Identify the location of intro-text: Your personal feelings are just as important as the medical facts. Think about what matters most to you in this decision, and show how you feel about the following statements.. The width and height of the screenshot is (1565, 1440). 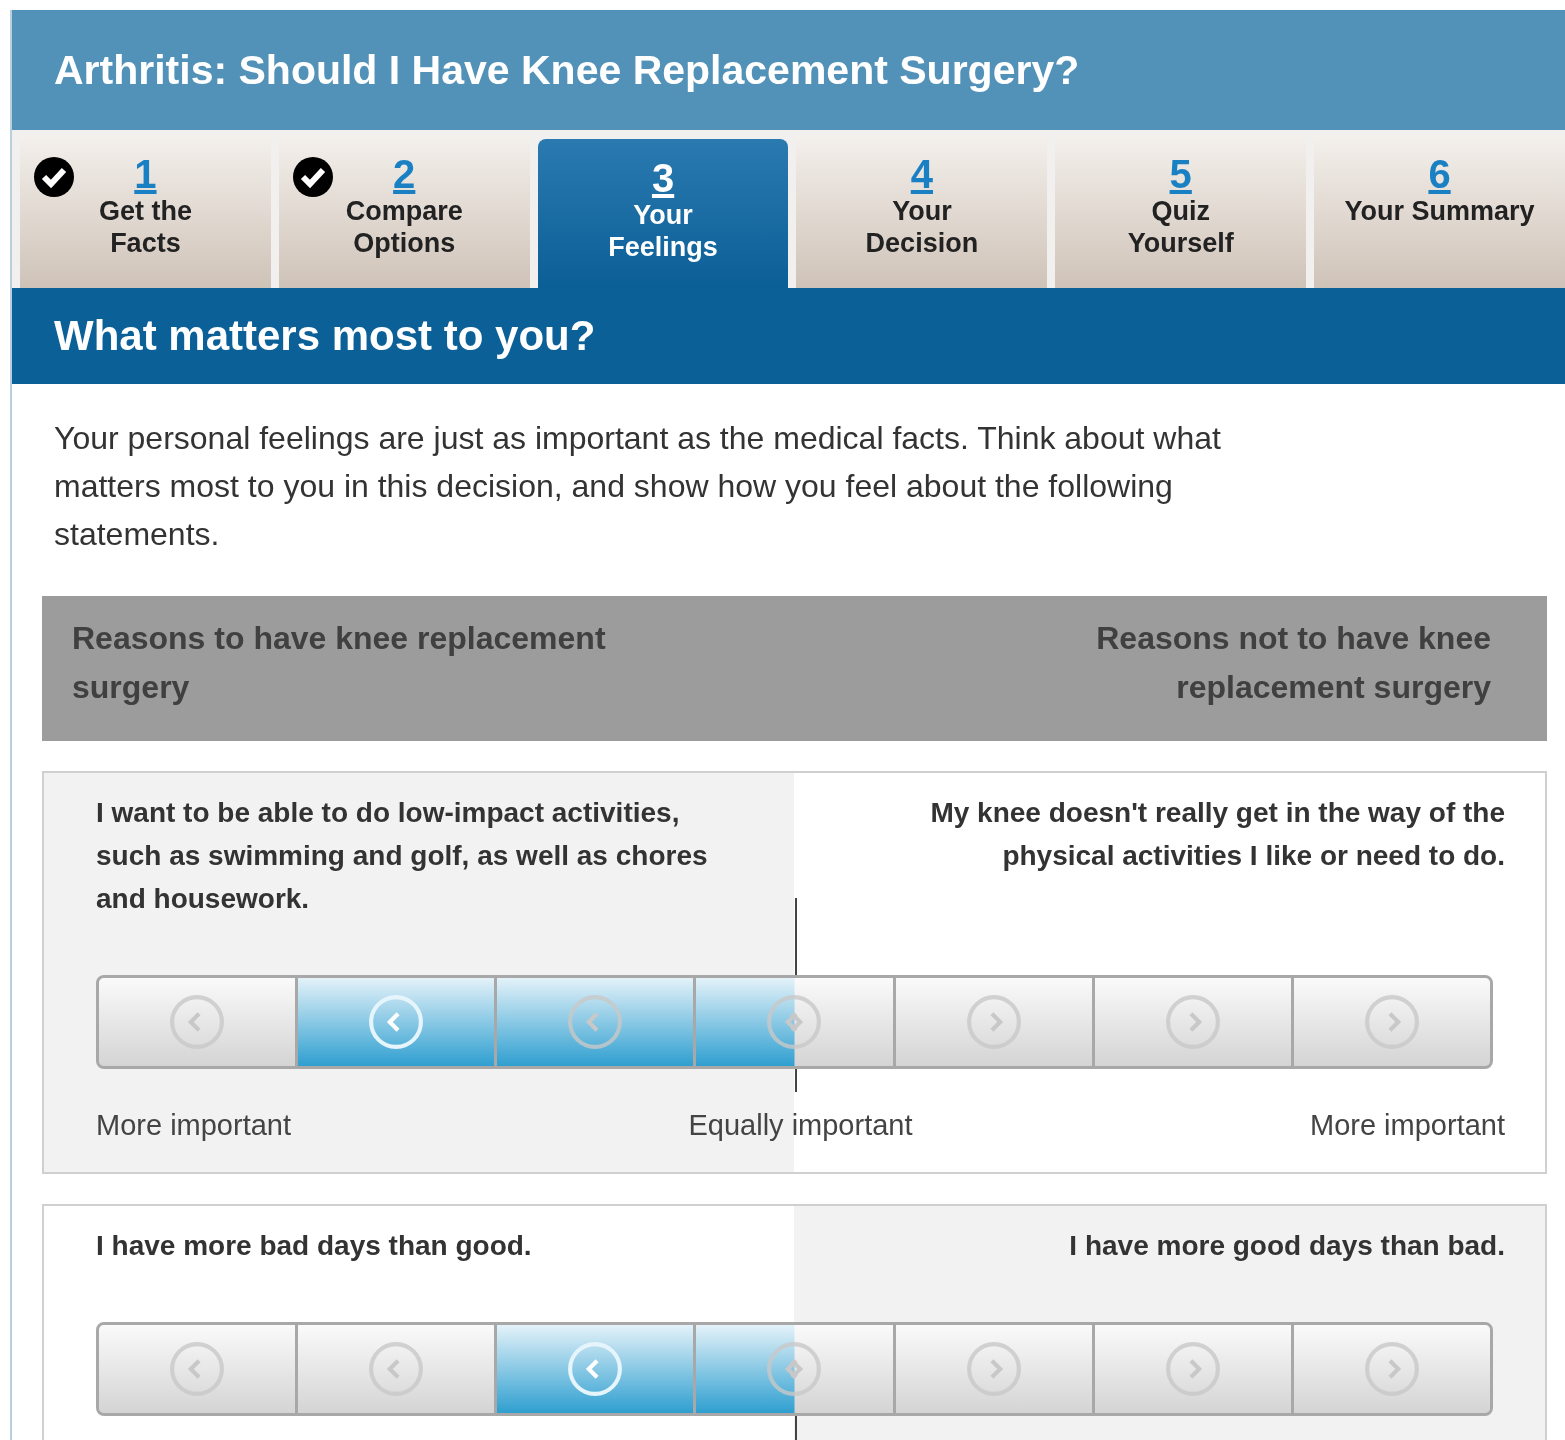
(638, 486).